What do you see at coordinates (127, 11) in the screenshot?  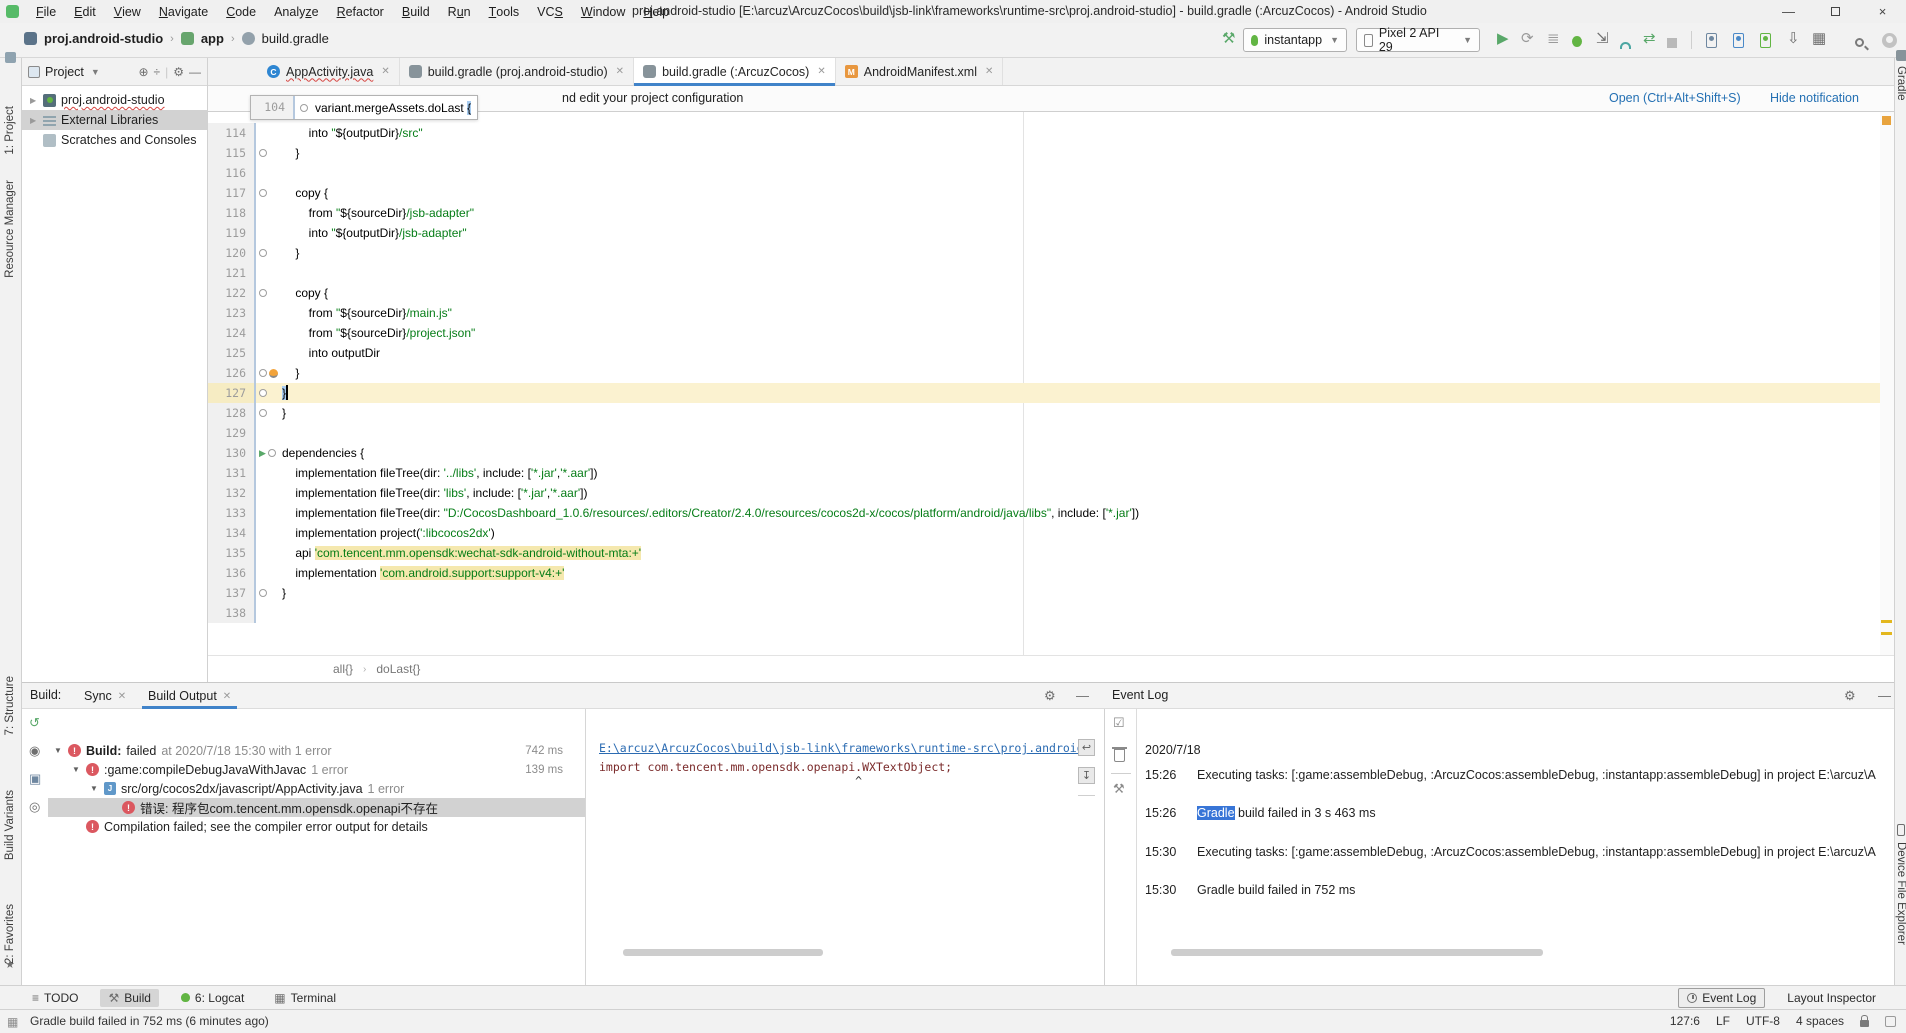 I see `menu-view: View` at bounding box center [127, 11].